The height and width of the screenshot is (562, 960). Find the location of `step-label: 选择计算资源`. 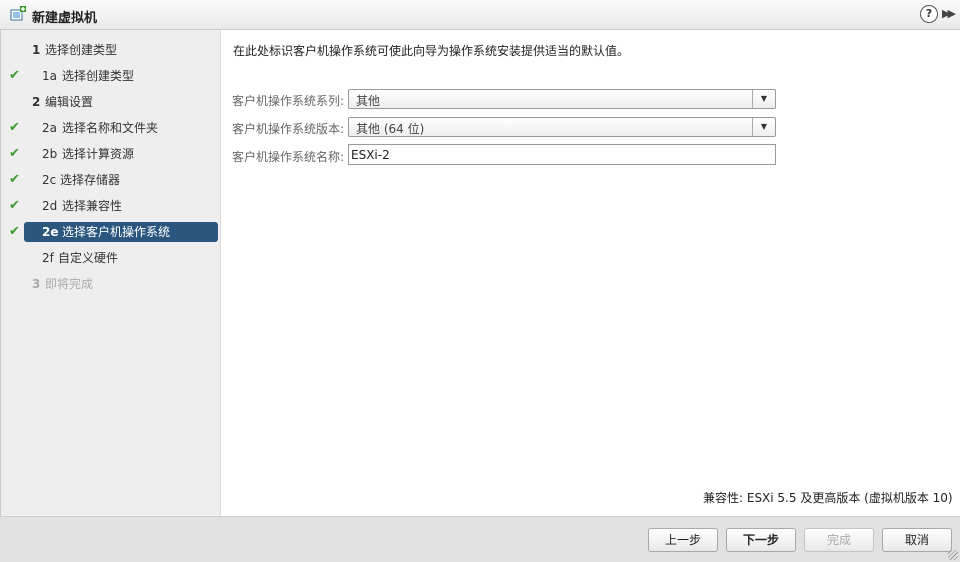

step-label: 选择计算资源 is located at coordinates (98, 154).